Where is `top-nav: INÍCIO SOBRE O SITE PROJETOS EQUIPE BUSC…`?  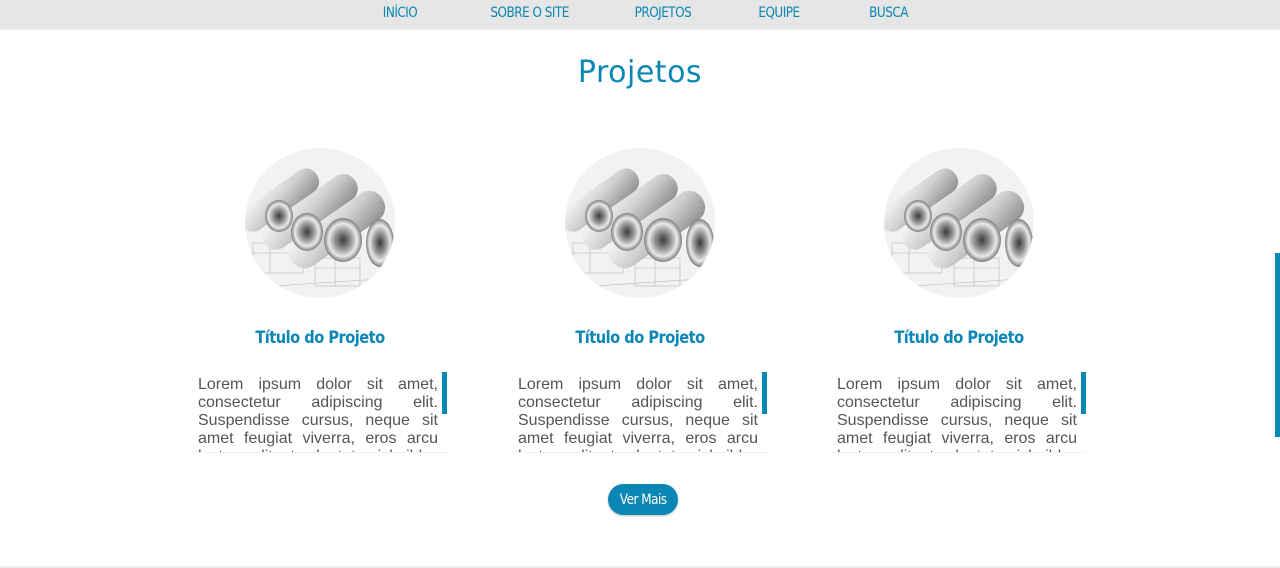
top-nav: INÍCIO SOBRE O SITE PROJETOS EQUIPE BUSC… is located at coordinates (640, 15).